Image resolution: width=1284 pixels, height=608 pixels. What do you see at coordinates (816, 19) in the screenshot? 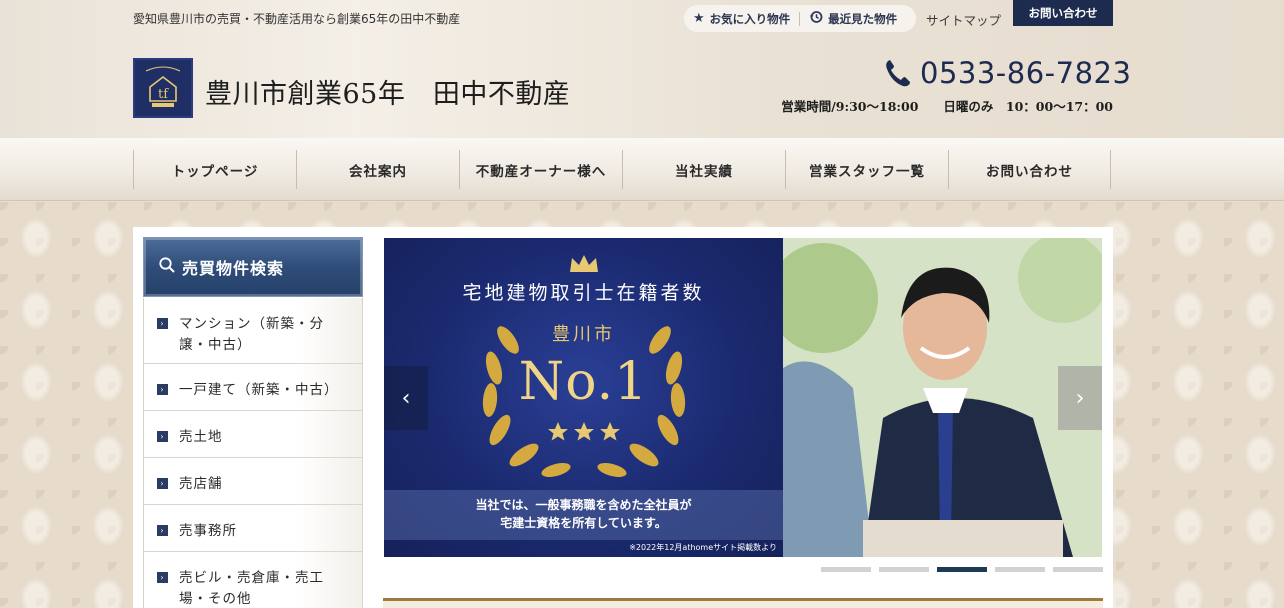
I see `history-icon` at bounding box center [816, 19].